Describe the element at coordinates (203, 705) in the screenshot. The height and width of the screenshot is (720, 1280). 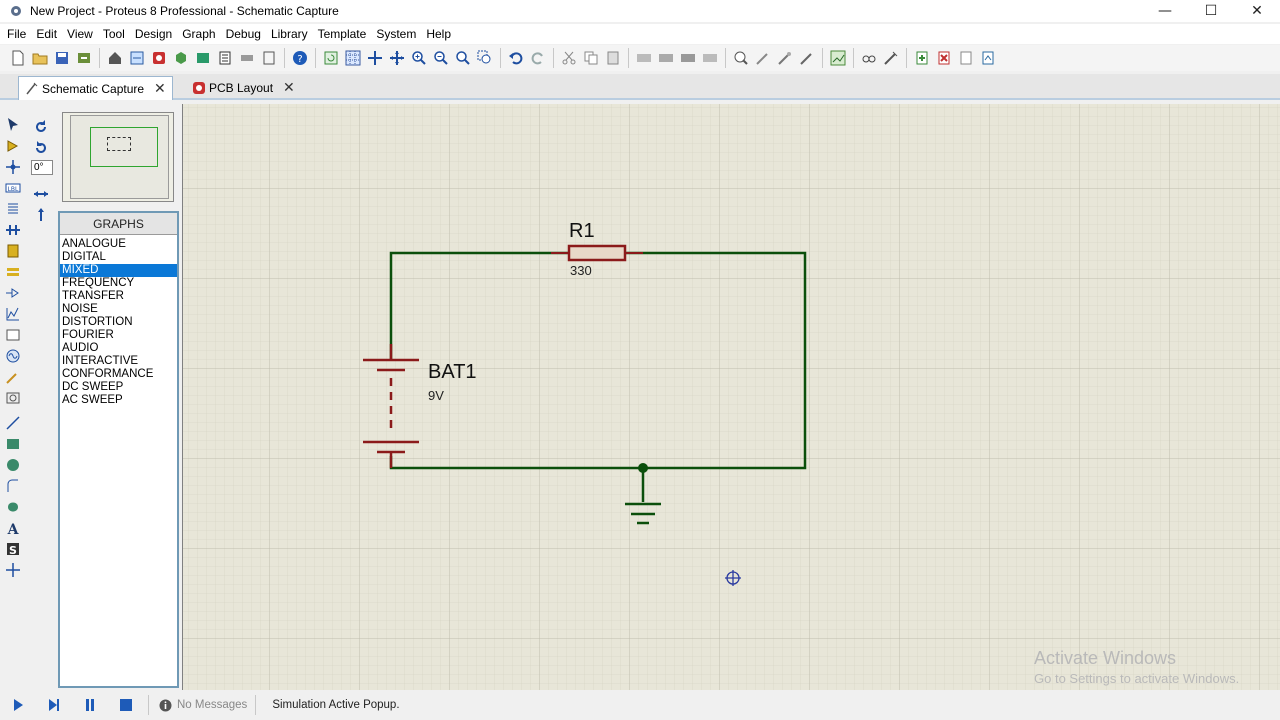
I see `message-indicator: No Messages` at that location.